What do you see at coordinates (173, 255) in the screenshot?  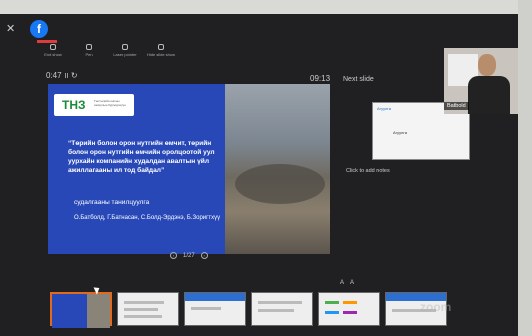 I see `prev-slide-button: ‹` at bounding box center [173, 255].